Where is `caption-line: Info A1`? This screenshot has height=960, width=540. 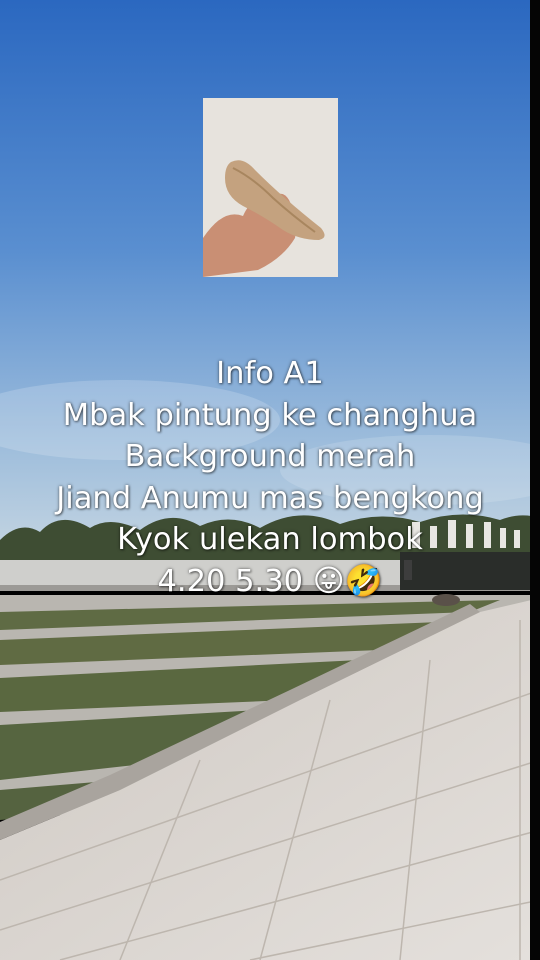 caption-line: Info A1 is located at coordinates (270, 373).